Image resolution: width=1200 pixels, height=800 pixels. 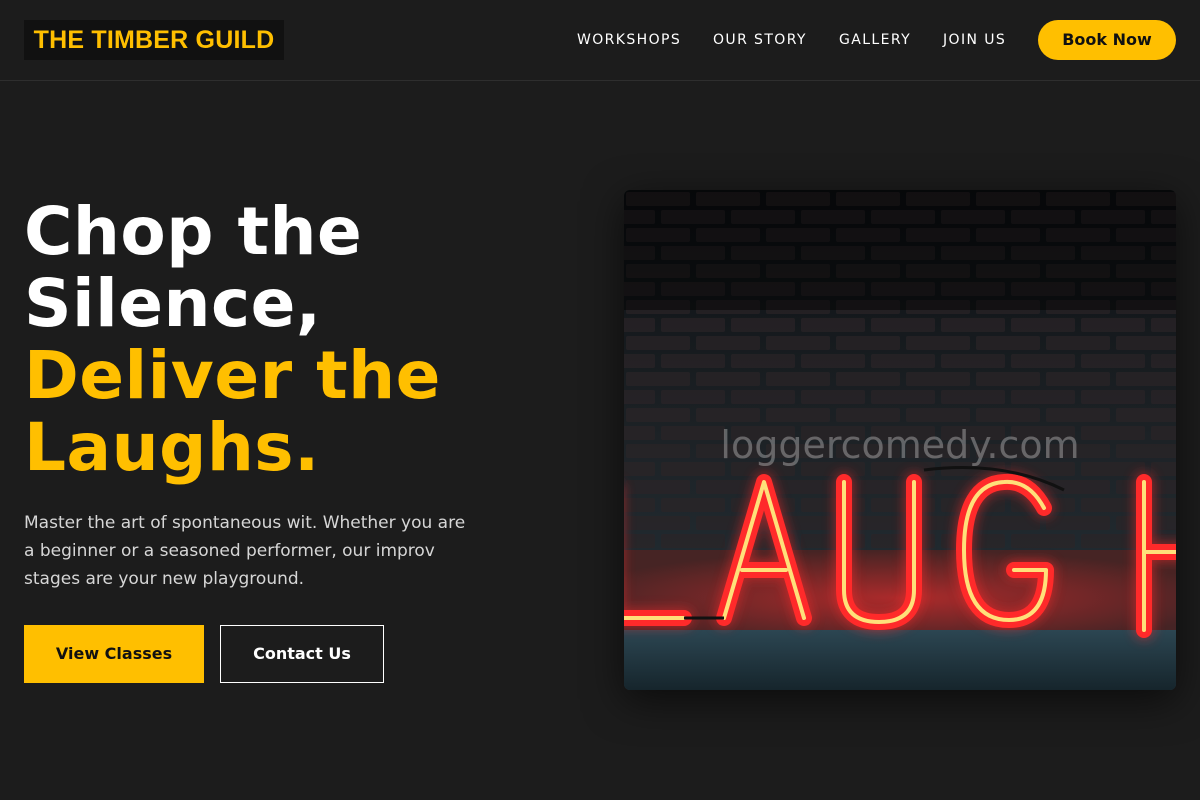 I want to click on hero-title-accent-line: Laughs., so click(x=172, y=447).